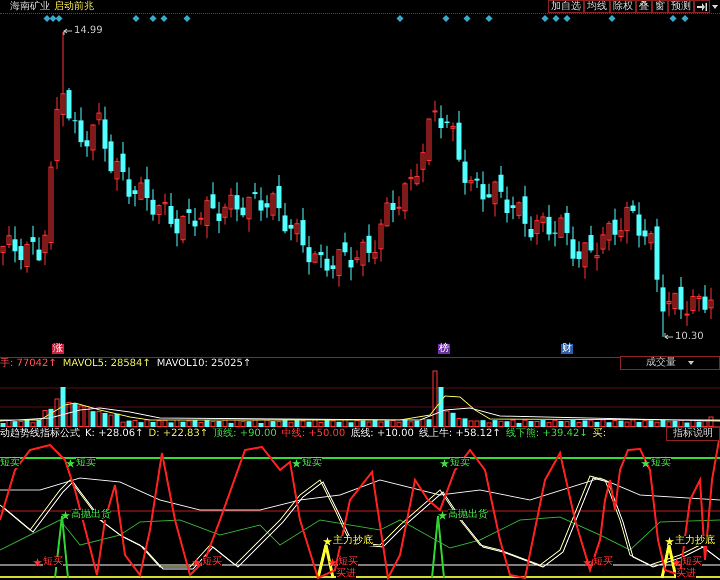 The width and height of the screenshot is (720, 580). I want to click on indicator-readout: K: +28.06↑, so click(114, 434).